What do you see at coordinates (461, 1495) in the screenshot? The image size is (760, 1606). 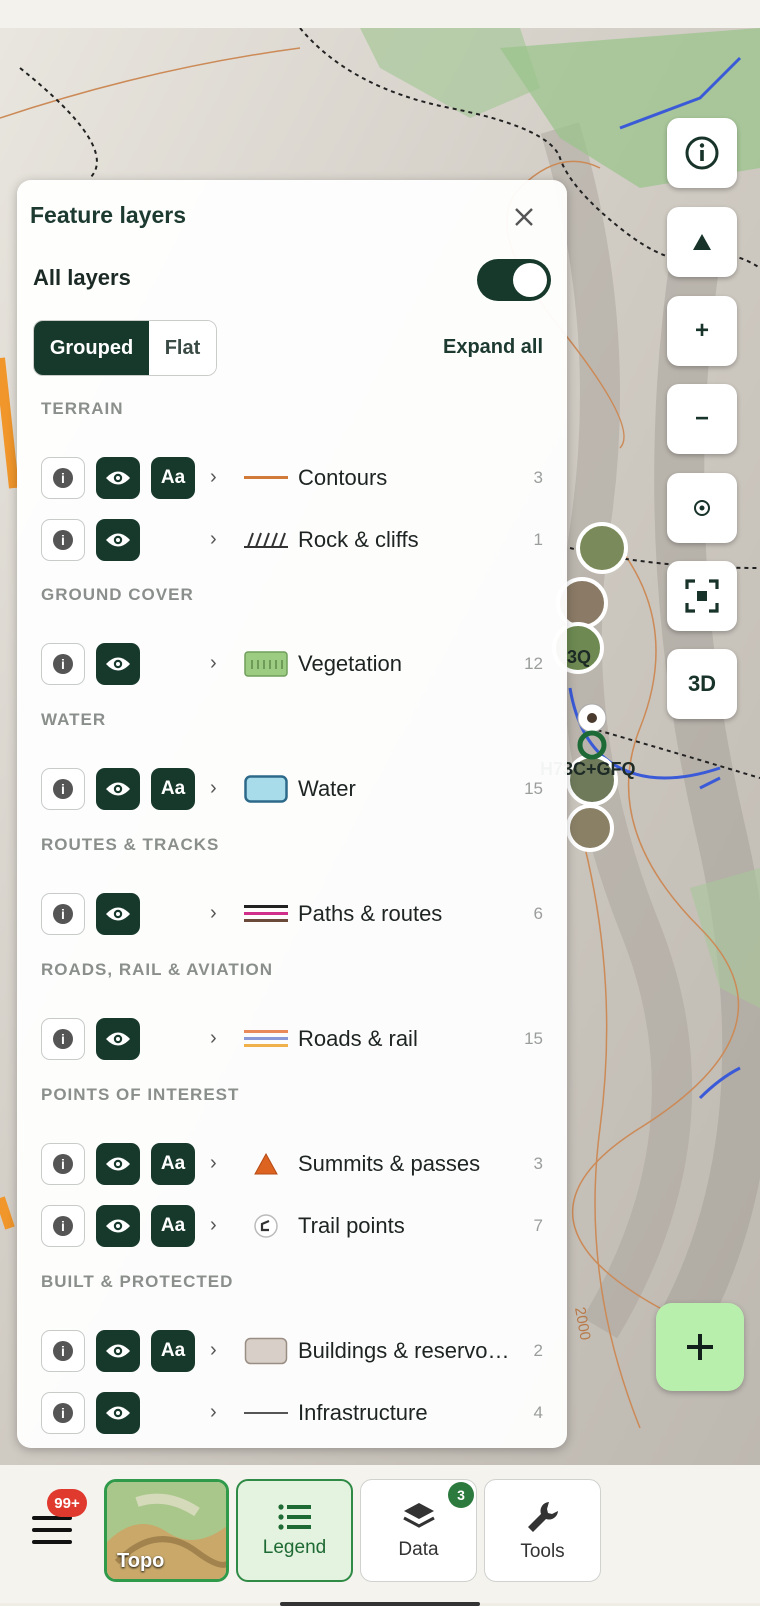 I see `data-badge: 3` at bounding box center [461, 1495].